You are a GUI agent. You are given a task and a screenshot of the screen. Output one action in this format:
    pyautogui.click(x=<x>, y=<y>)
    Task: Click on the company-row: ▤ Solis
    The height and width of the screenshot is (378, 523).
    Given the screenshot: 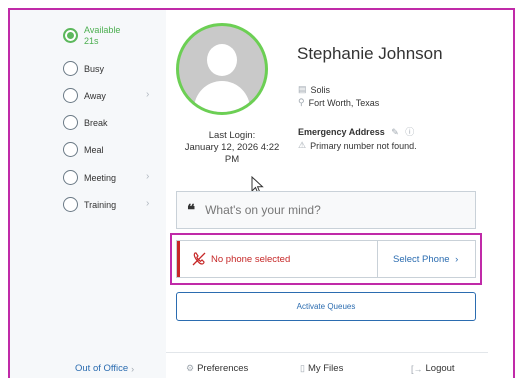 What is the action you would take?
    pyautogui.click(x=314, y=89)
    